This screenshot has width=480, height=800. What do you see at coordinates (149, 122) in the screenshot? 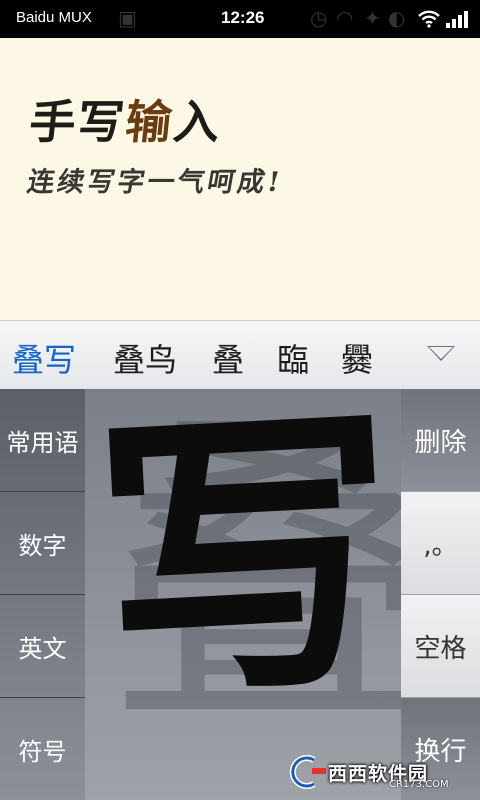
I see `banner-title-part2: 输` at bounding box center [149, 122].